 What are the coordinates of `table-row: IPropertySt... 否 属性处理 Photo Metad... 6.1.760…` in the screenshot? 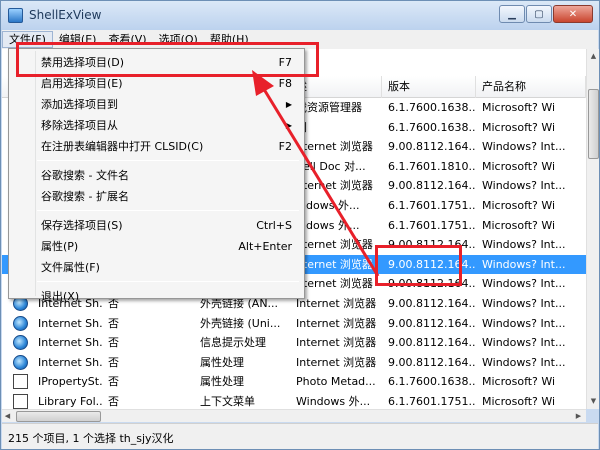 It's located at (294, 382).